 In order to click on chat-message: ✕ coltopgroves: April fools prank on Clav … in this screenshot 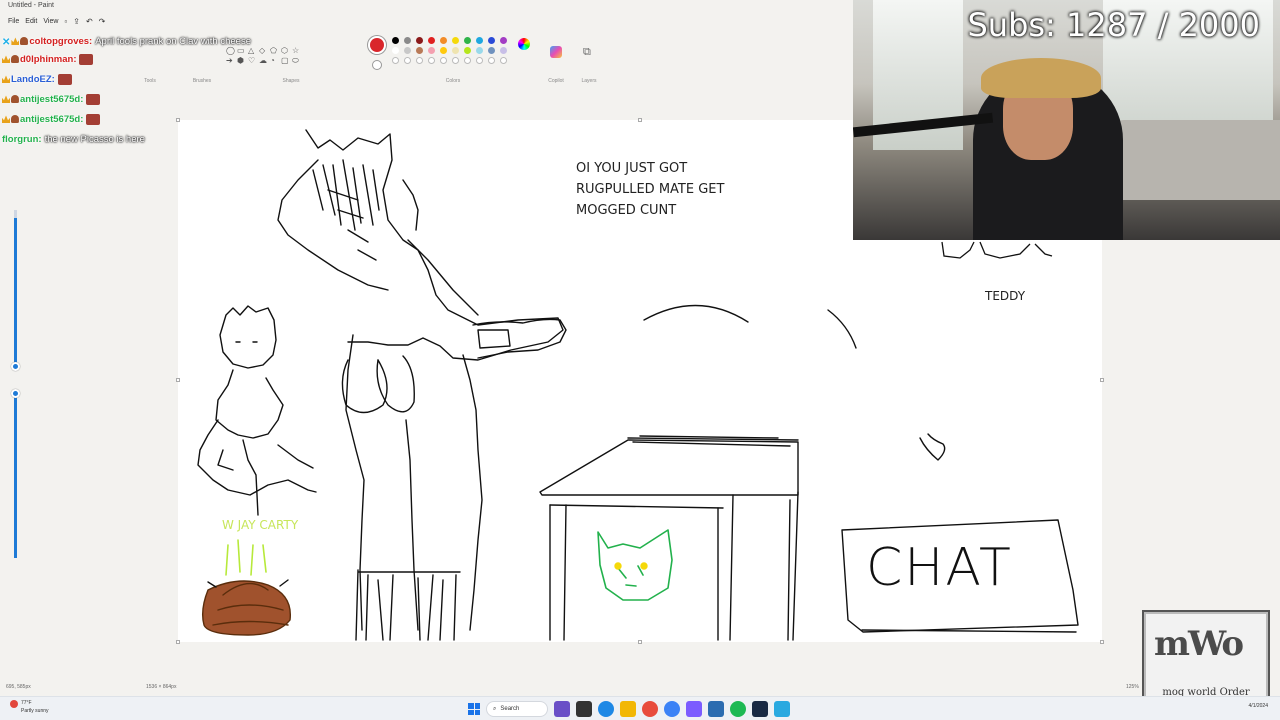, I will do `click(126, 42)`.